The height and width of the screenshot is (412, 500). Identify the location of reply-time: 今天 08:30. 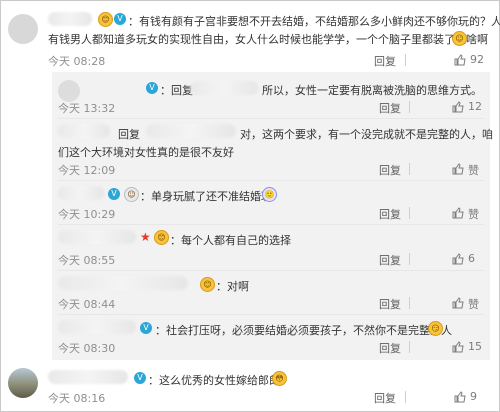
(87, 348).